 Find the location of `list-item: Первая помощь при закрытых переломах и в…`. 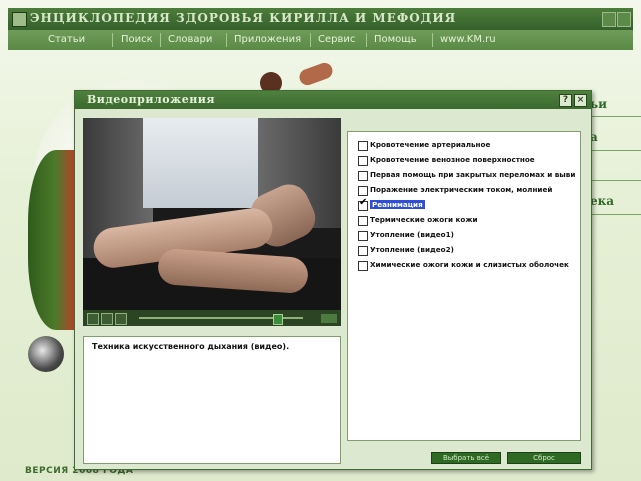

list-item: Первая помощь при закрытых переломах и в… is located at coordinates (466, 176).